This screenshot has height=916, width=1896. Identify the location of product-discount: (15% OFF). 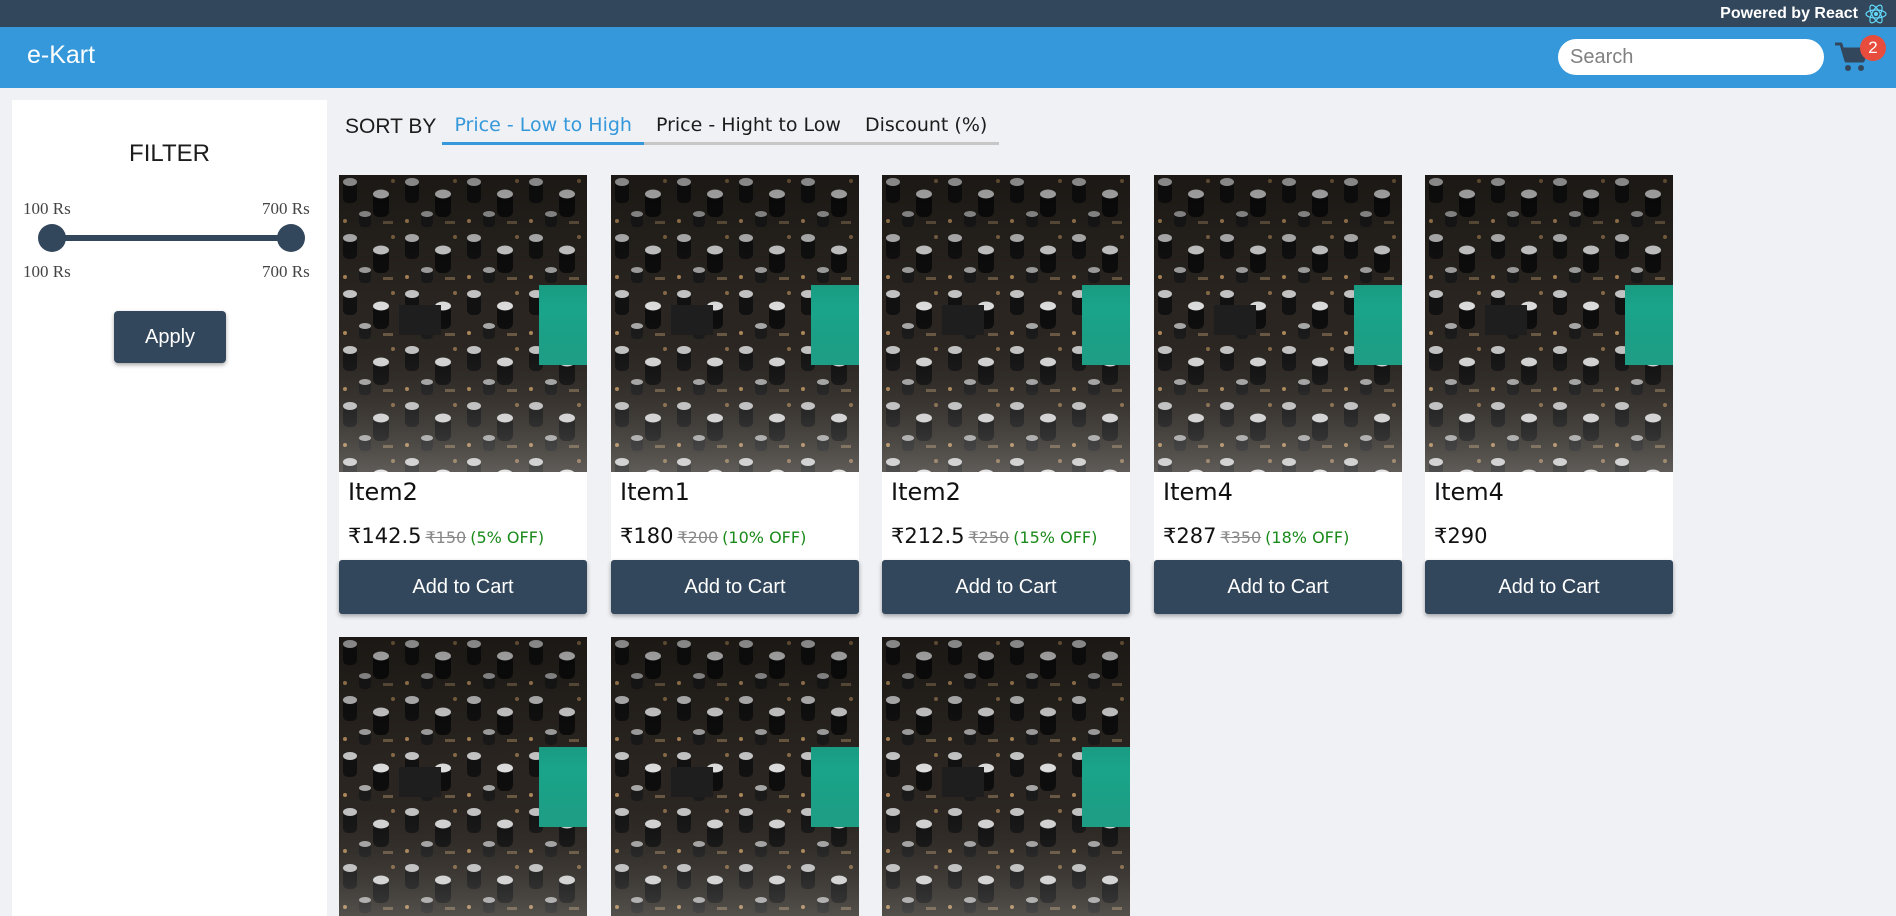
(1055, 537).